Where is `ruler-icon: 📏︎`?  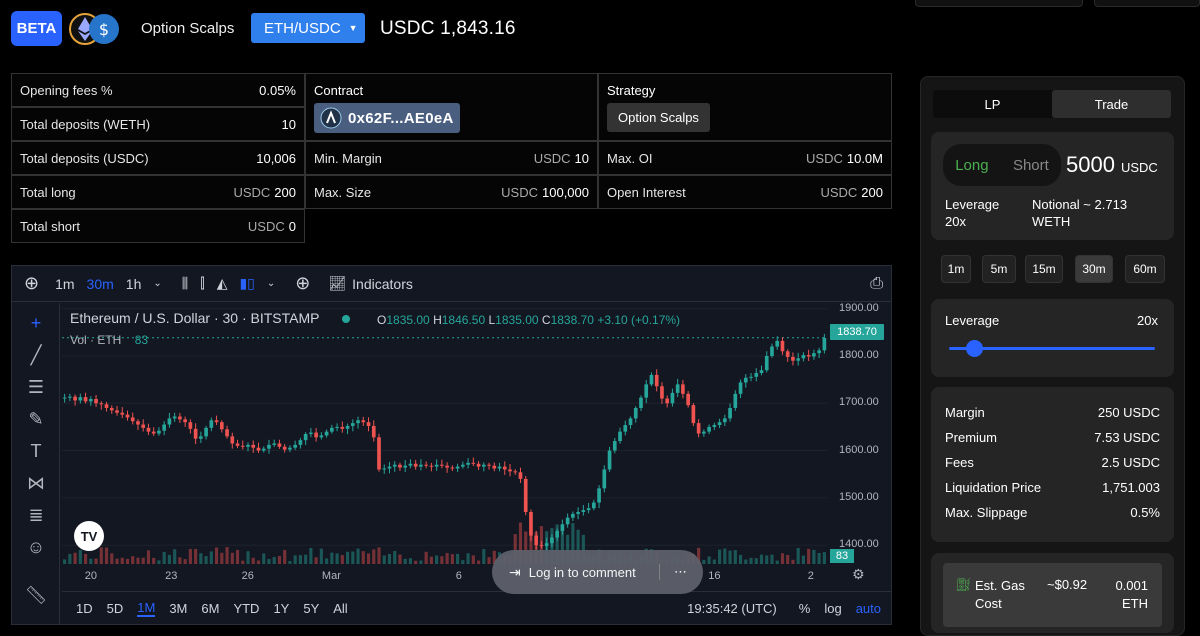 ruler-icon: 📏︎ is located at coordinates (36, 595).